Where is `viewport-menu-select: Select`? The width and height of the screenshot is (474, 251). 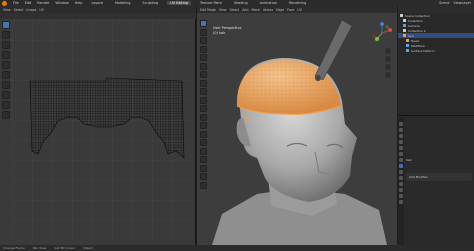 viewport-menu-select: Select is located at coordinates (234, 10).